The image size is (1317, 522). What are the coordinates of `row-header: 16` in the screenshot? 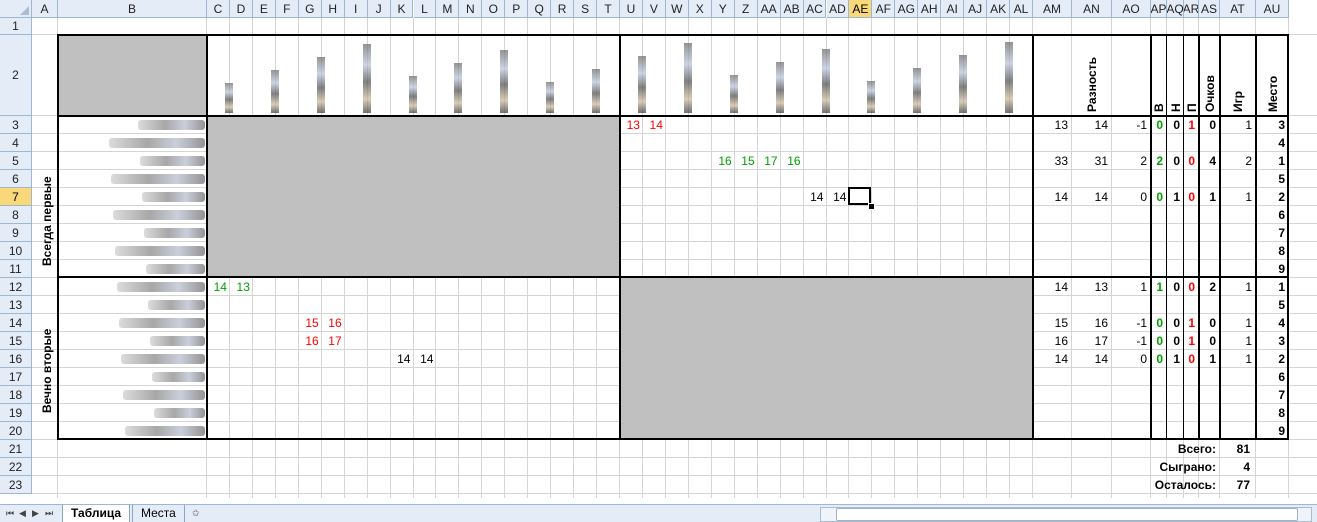 It's located at (16, 359).